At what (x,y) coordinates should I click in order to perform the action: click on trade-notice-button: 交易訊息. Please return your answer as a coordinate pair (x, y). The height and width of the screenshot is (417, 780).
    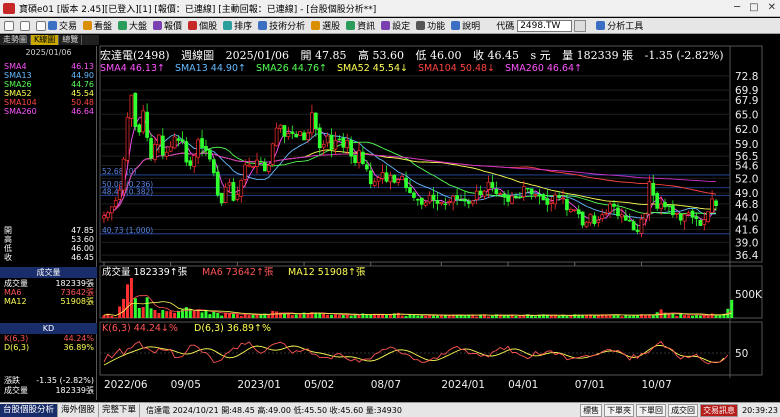
    Looking at the image, I should click on (719, 410).